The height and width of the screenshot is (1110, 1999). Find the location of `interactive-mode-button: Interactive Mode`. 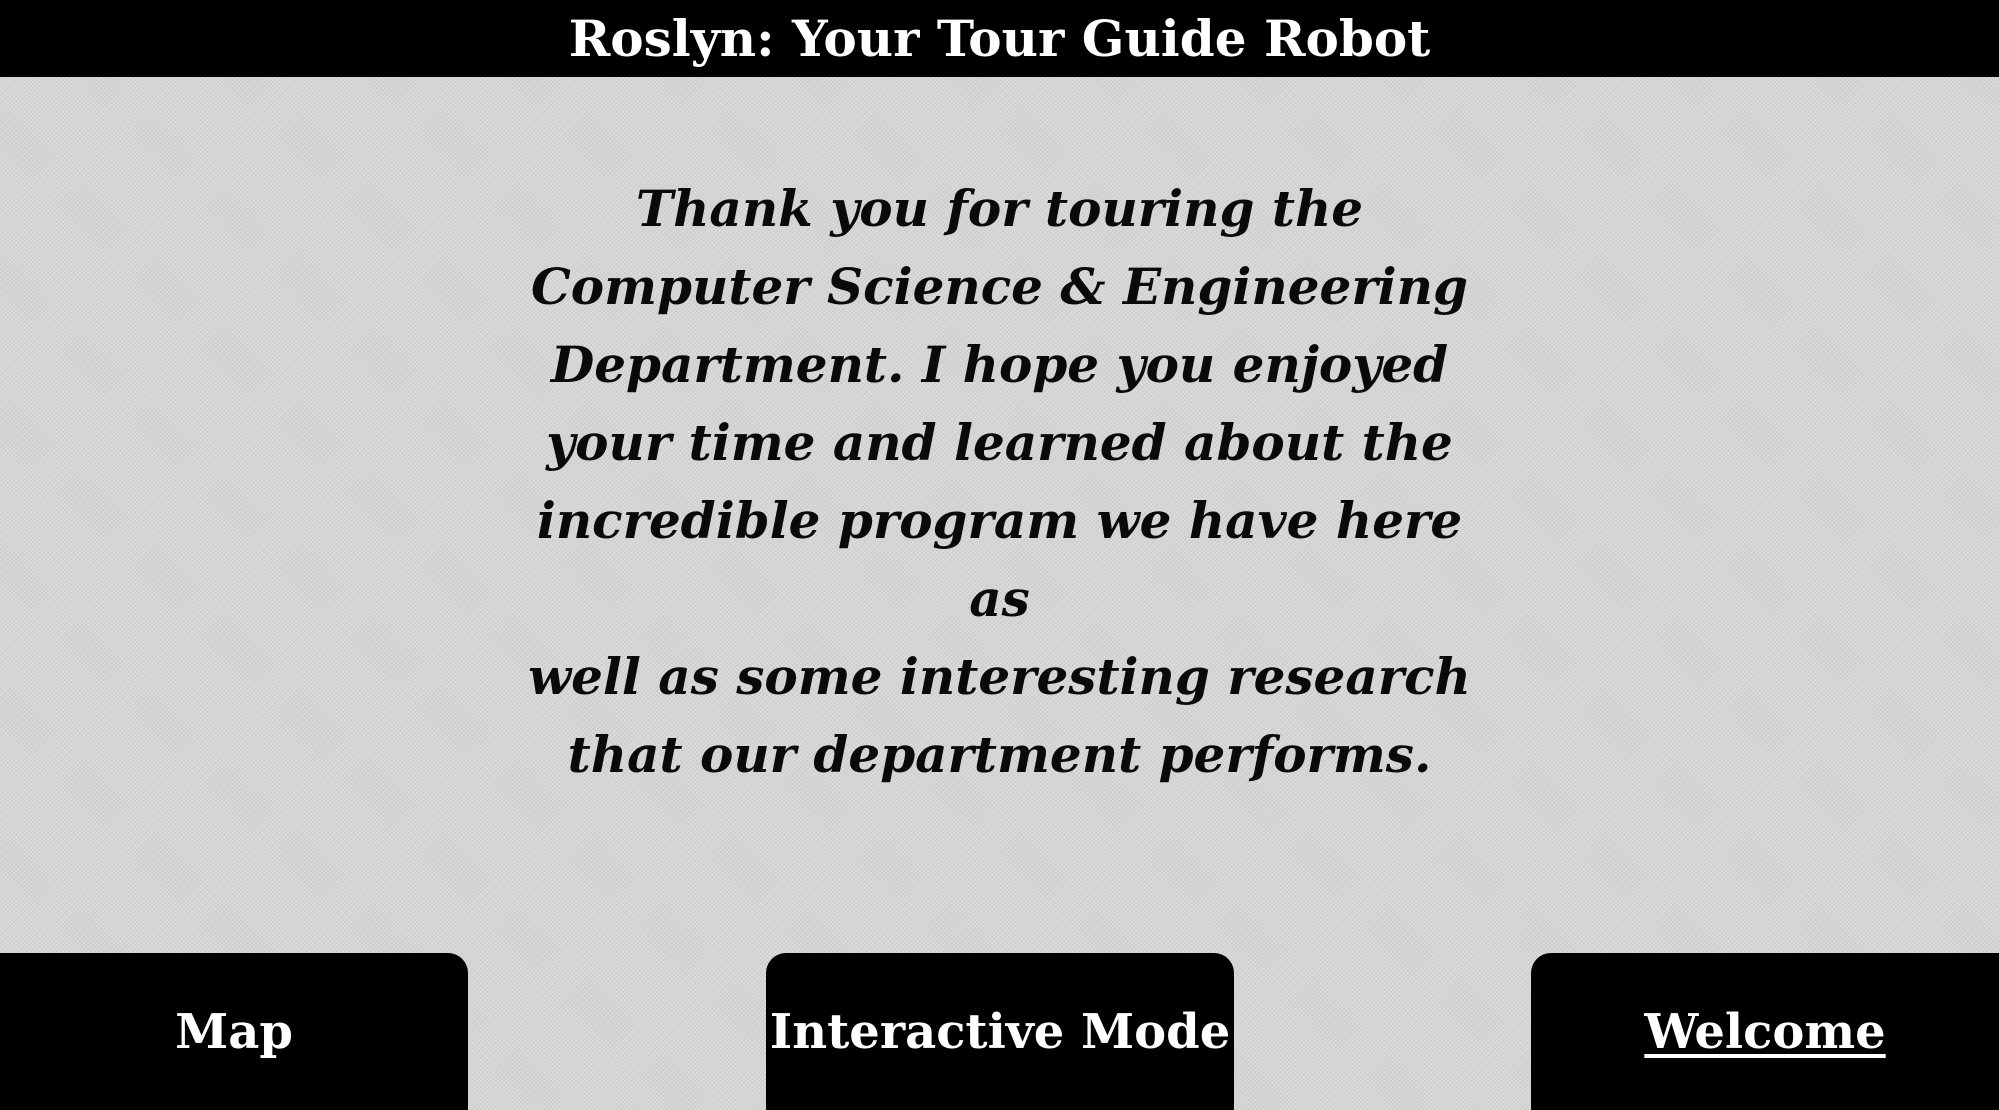

interactive-mode-button: Interactive Mode is located at coordinates (1000, 1031).